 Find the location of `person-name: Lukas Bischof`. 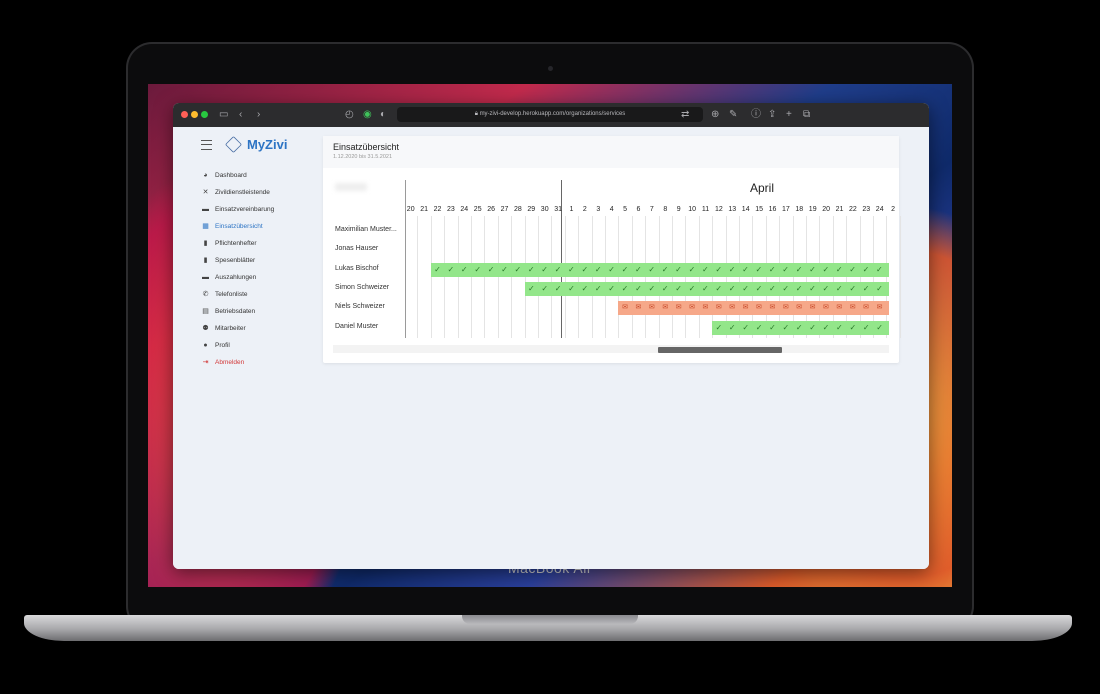

person-name: Lukas Bischof is located at coordinates (357, 268).